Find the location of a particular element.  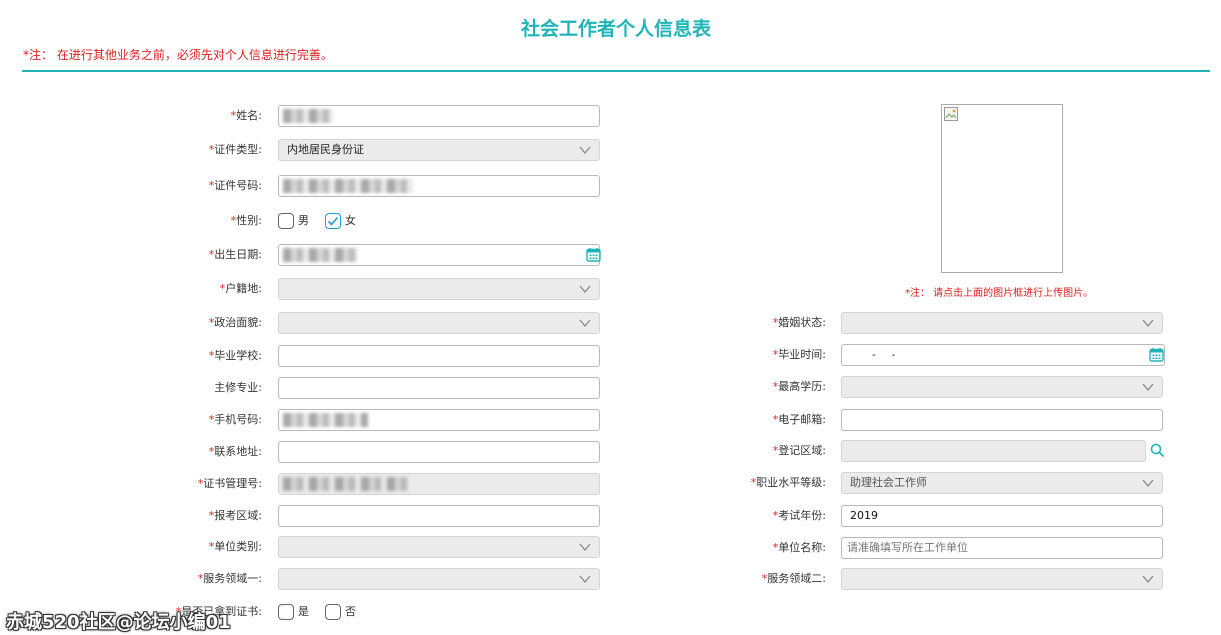

unit-name-input: 请准确填写所在工作单位 is located at coordinates (1002, 548).